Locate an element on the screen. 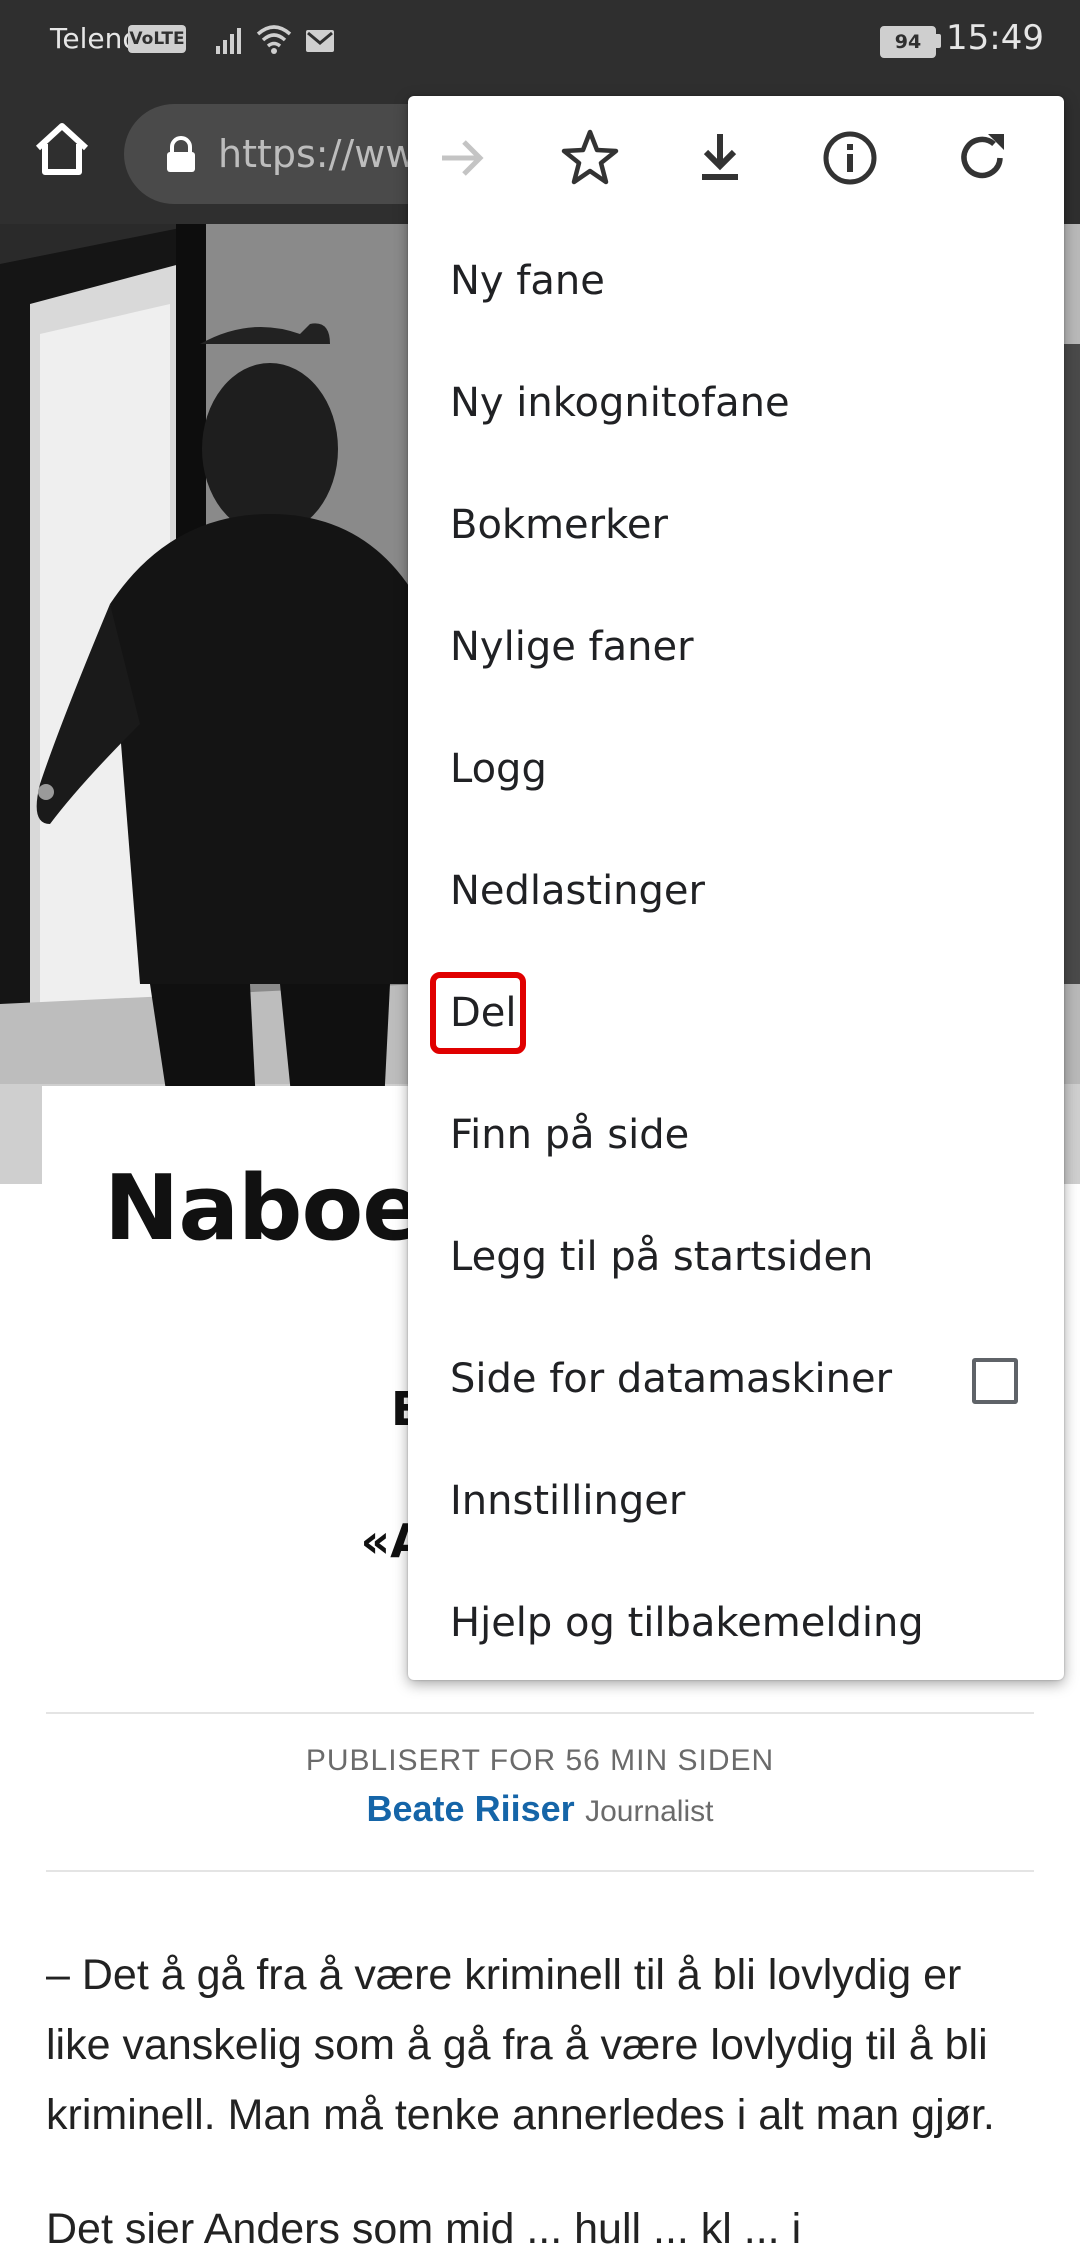 Image resolution: width=1080 pixels, height=2254 pixels. star-icon is located at coordinates (590, 158).